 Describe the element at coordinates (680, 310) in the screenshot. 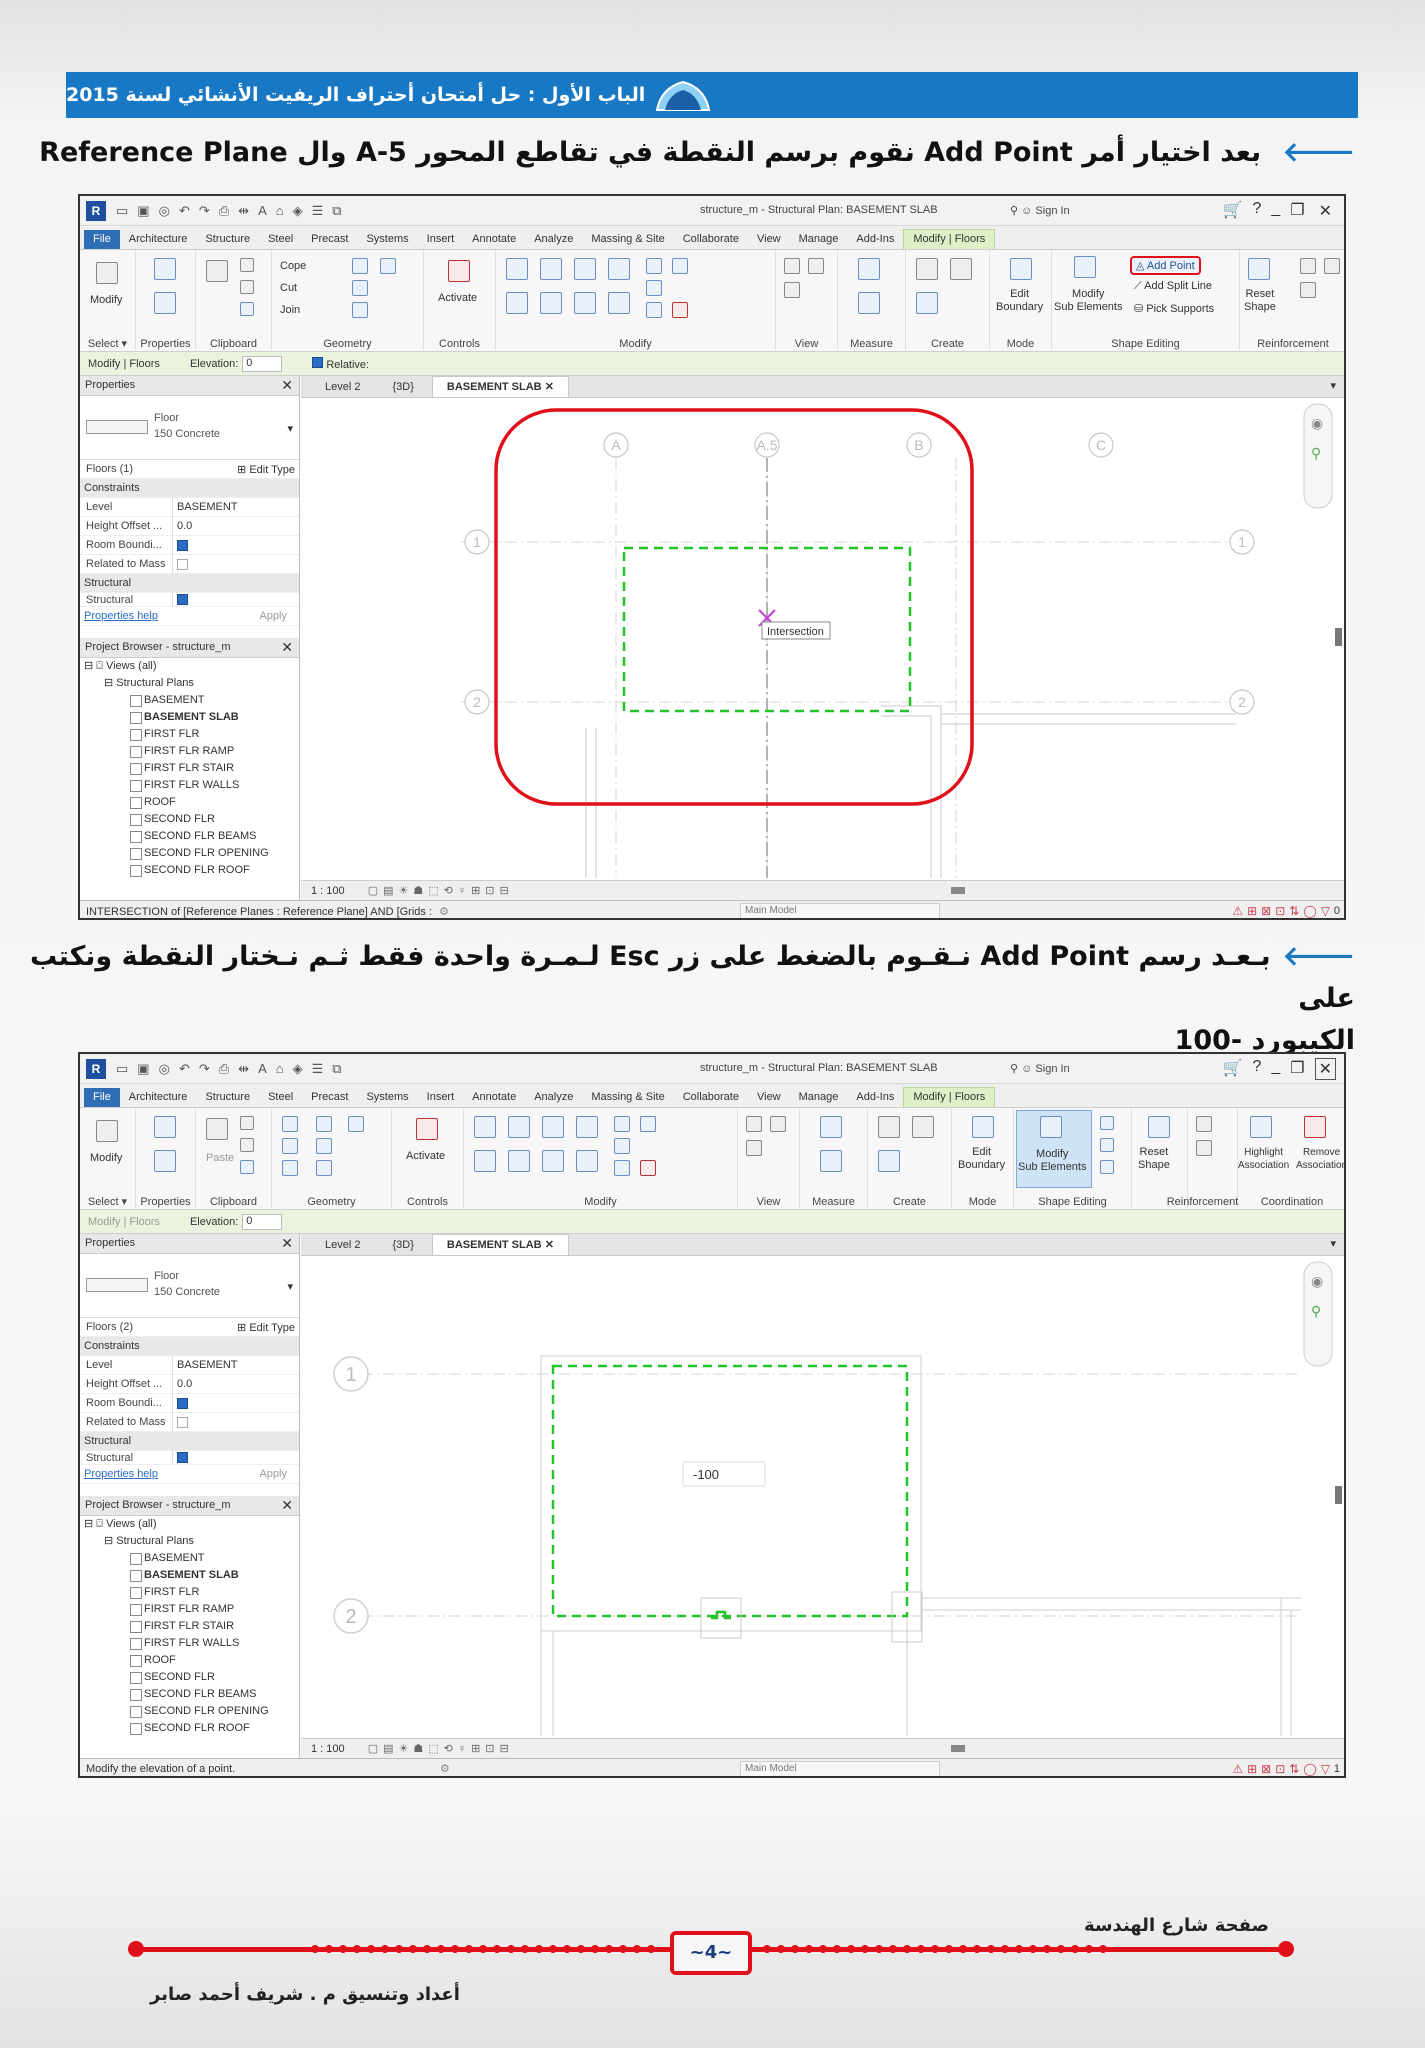

I see `delete-icon` at that location.